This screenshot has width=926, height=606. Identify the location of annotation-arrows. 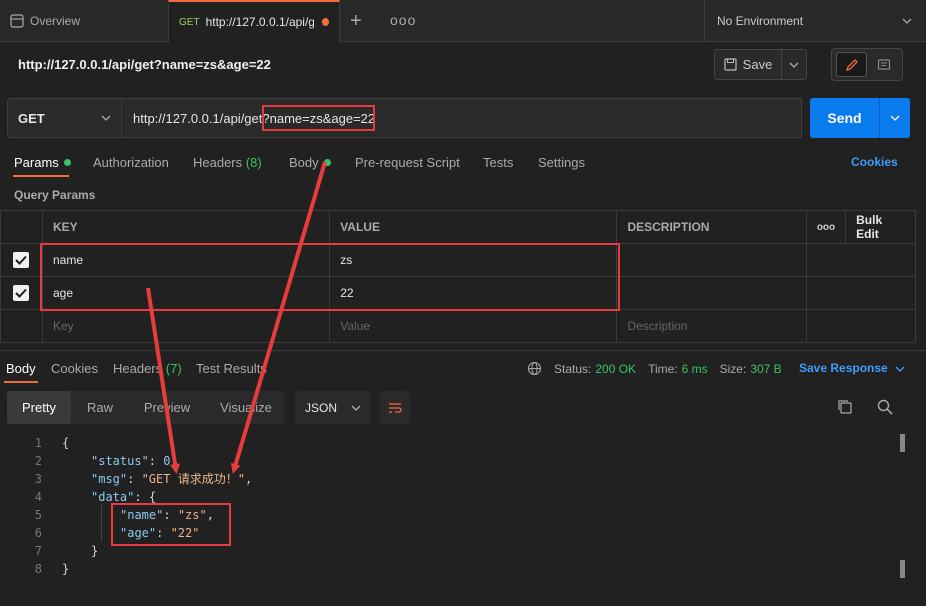
(236, 317).